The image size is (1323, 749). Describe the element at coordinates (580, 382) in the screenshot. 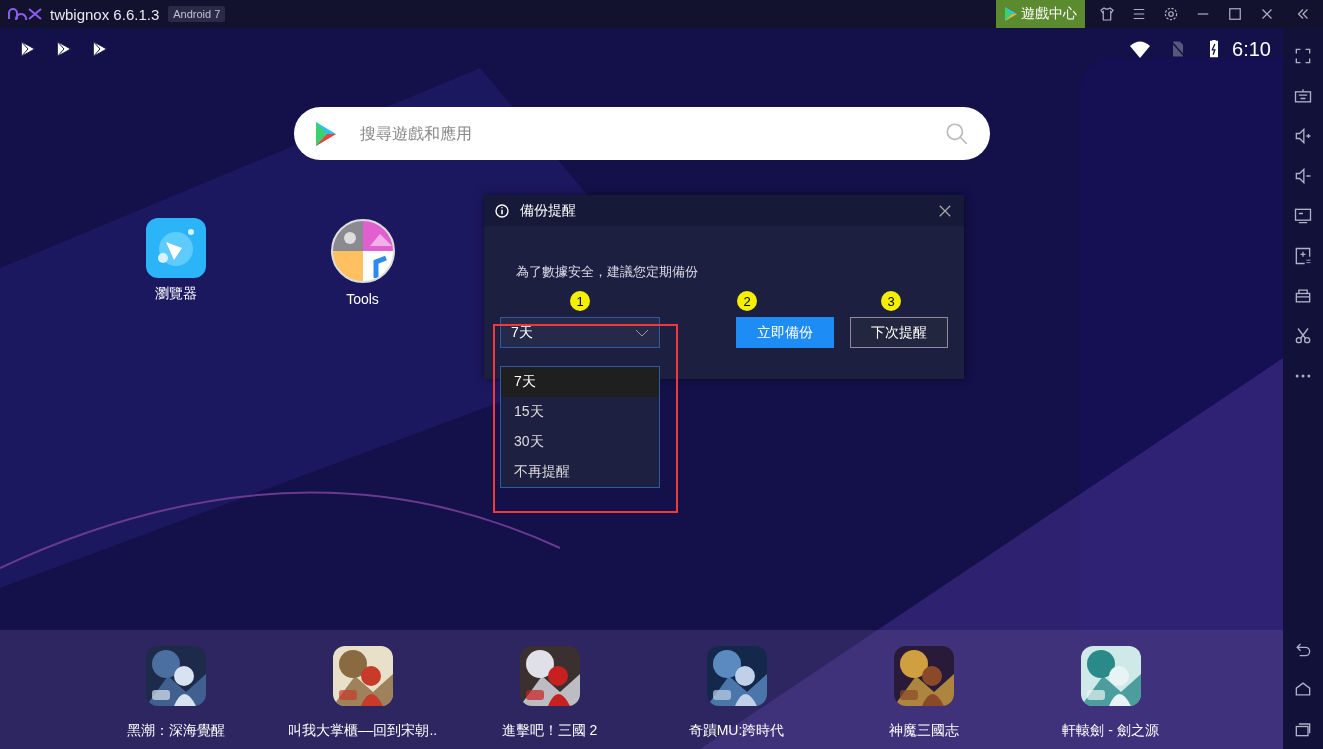

I see `dropdown-option: 7天` at that location.